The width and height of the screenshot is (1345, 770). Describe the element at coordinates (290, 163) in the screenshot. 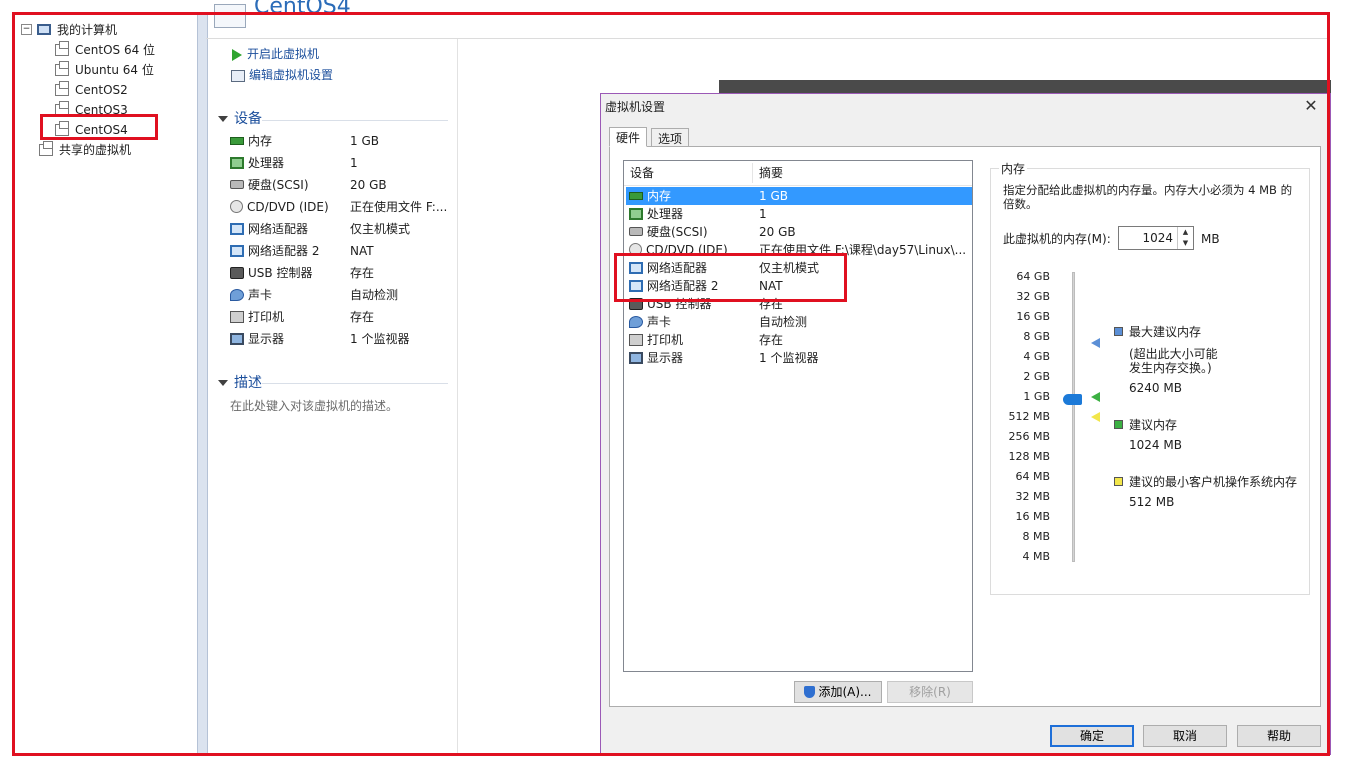

I see `device-name: 处理器` at that location.